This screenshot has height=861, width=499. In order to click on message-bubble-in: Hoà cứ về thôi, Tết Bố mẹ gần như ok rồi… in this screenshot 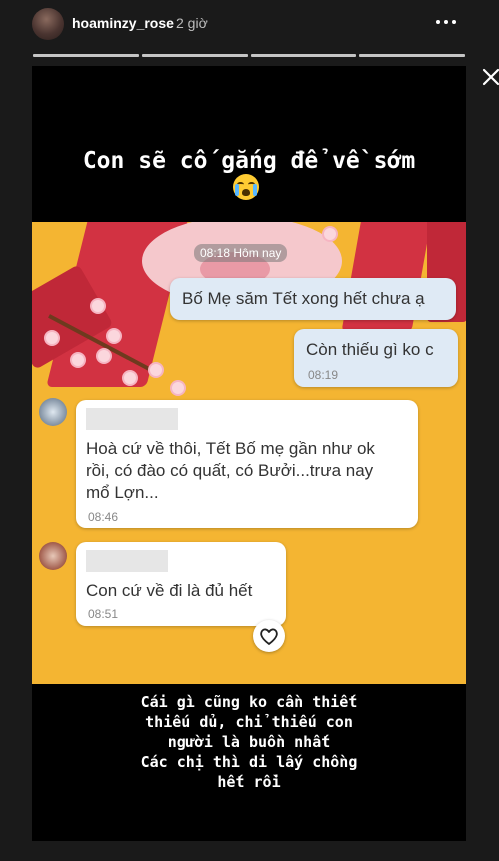, I will do `click(247, 464)`.